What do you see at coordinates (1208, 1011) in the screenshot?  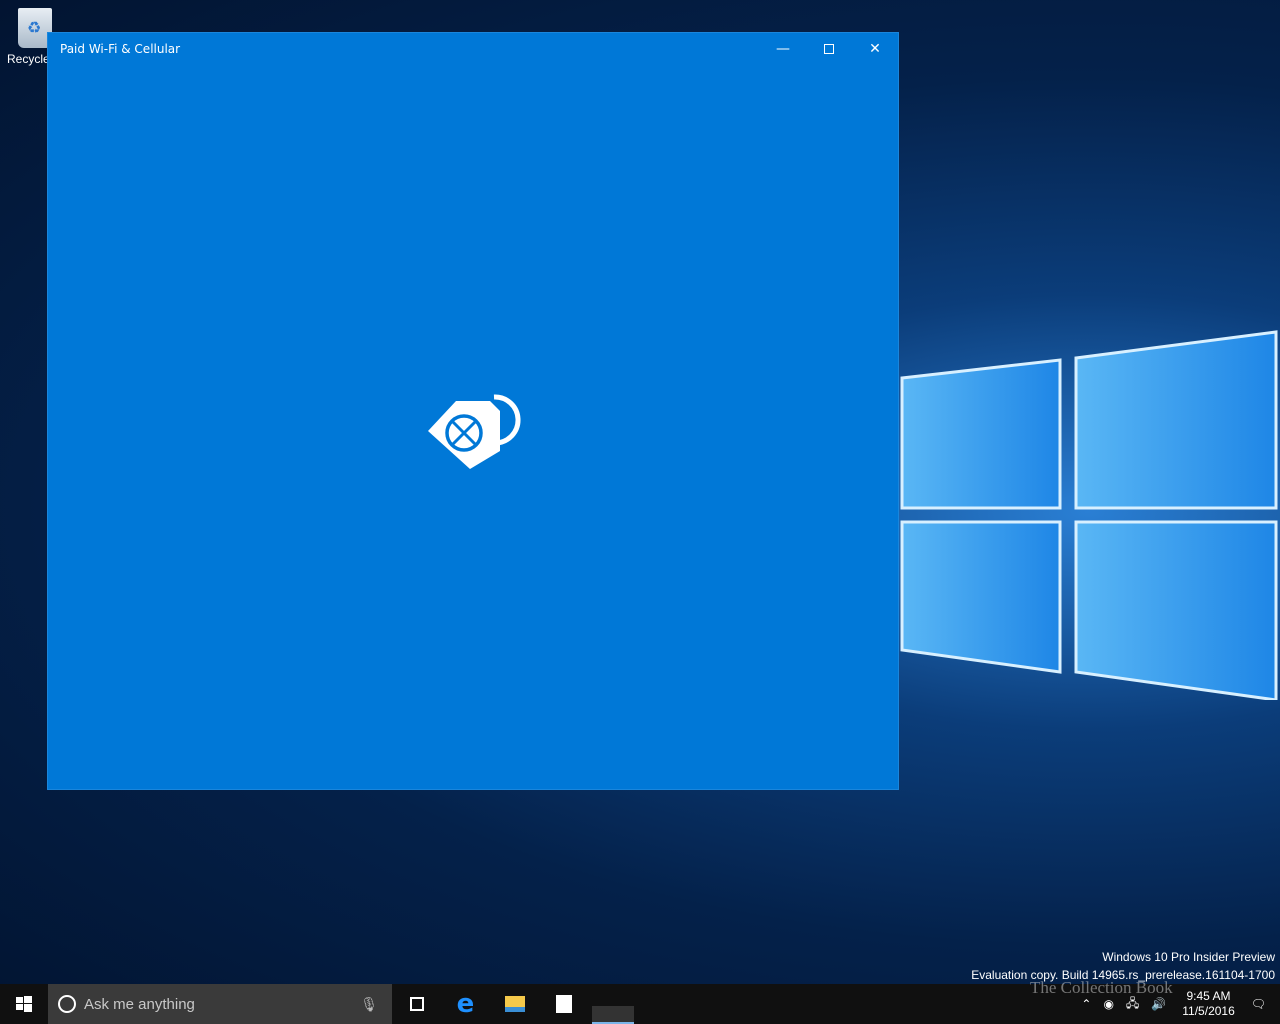 I see `clock-date: 11/5/2016` at bounding box center [1208, 1011].